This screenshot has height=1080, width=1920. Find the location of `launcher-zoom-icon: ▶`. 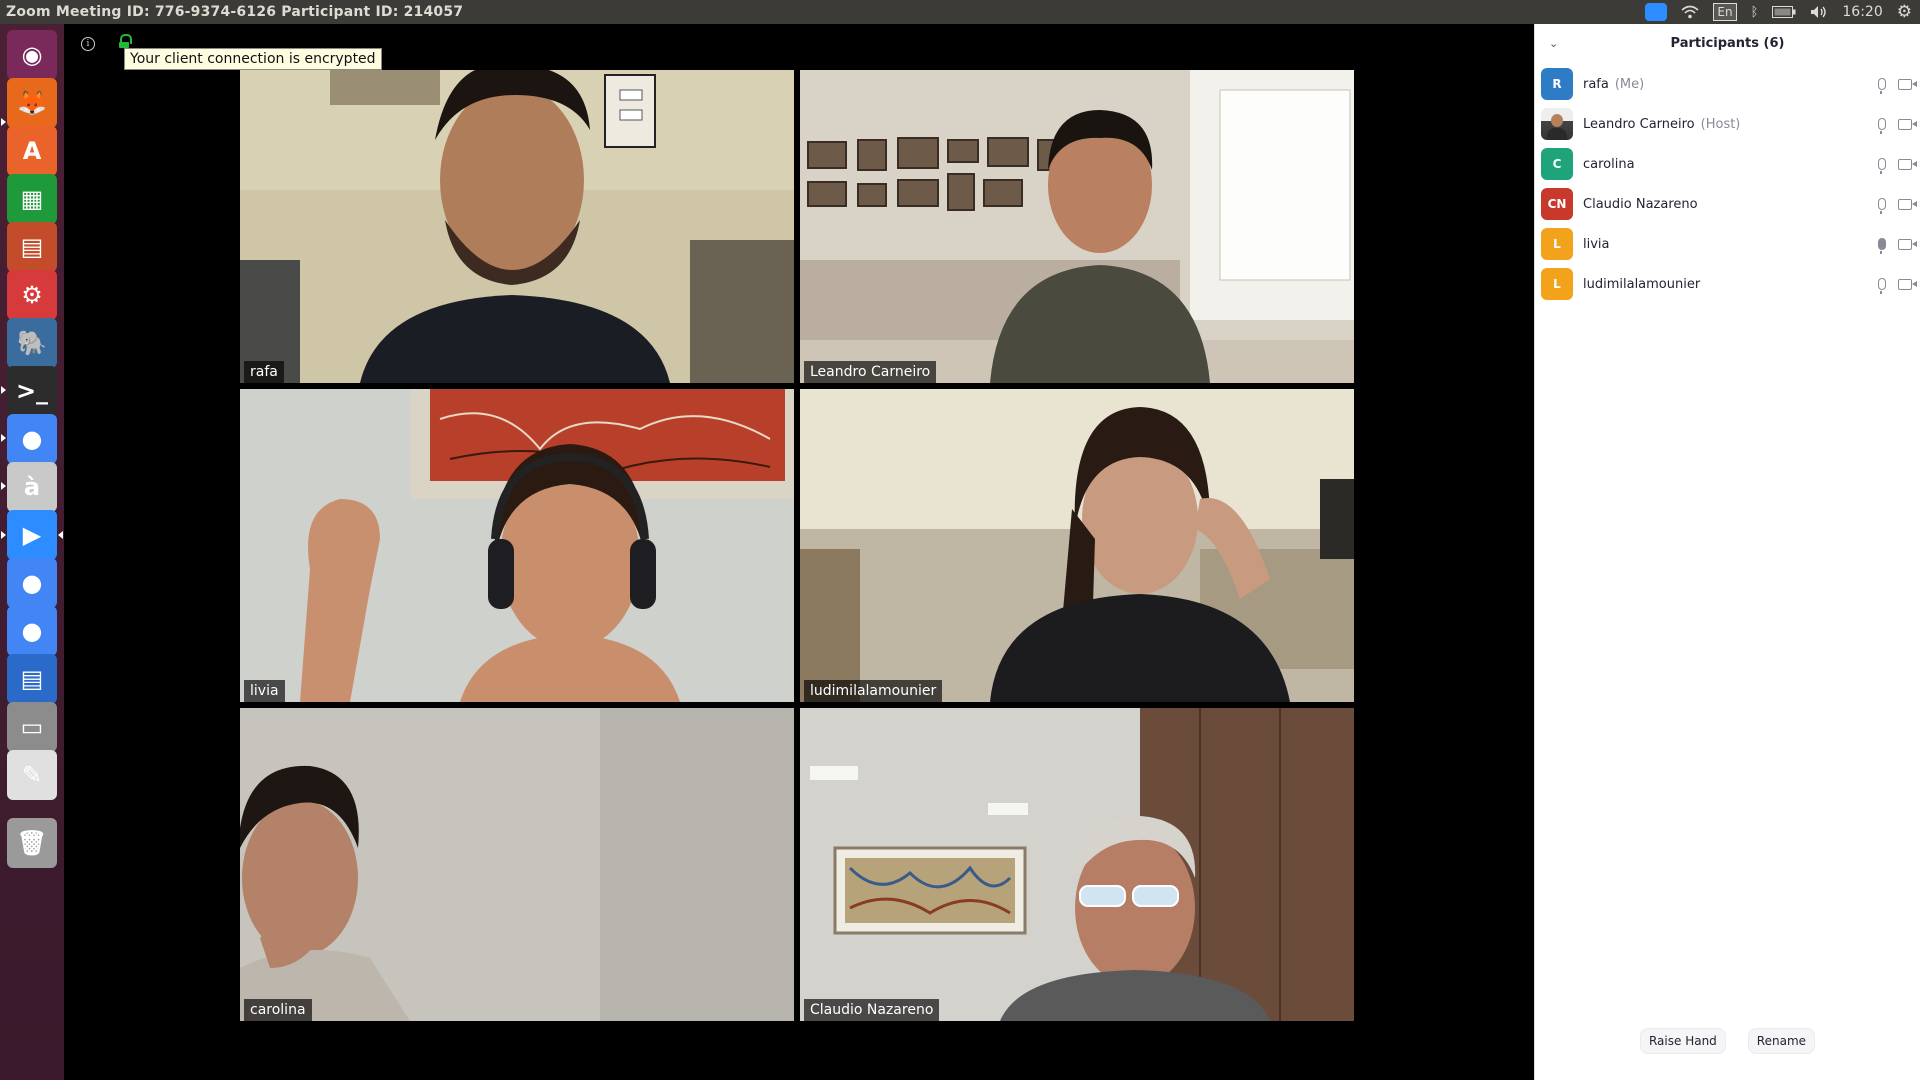

launcher-zoom-icon: ▶ is located at coordinates (32, 535).